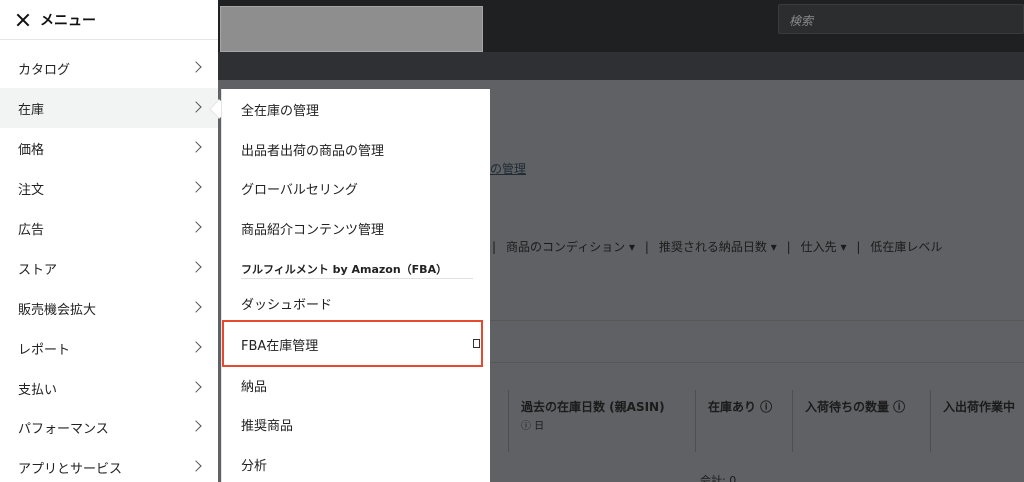 The height and width of the screenshot is (482, 1024). What do you see at coordinates (906, 247) in the screenshot?
I see `filter-low-stock: 低在庫レベル` at bounding box center [906, 247].